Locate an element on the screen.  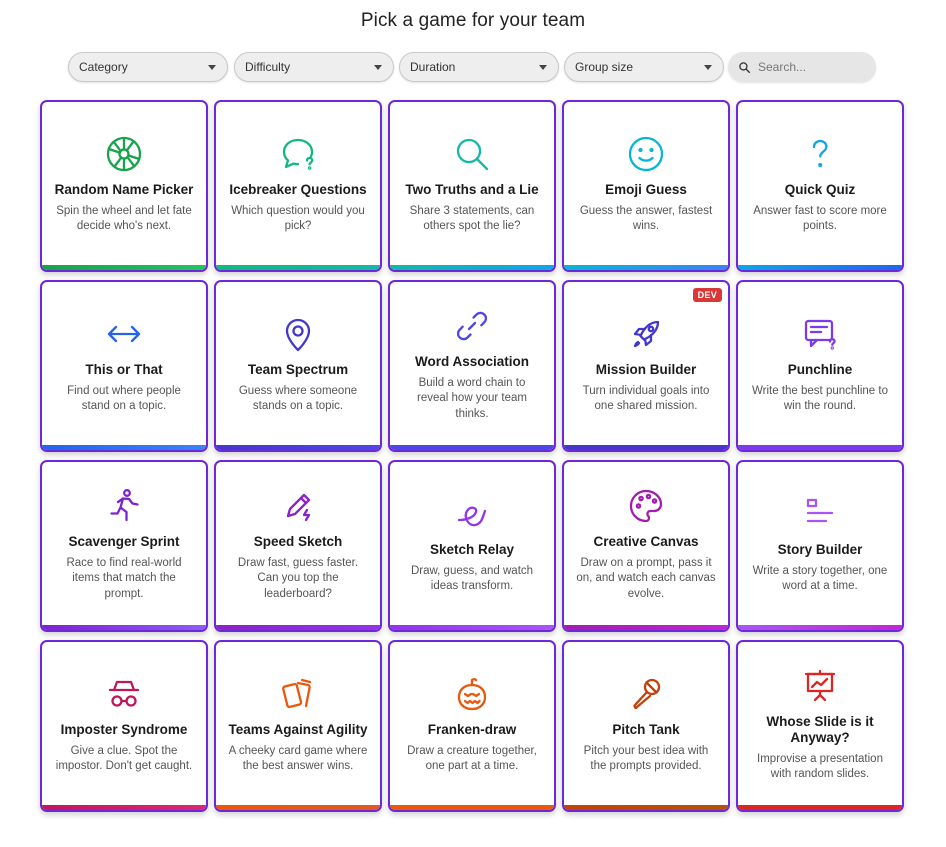
location-pin-icon is located at coordinates (298, 334).